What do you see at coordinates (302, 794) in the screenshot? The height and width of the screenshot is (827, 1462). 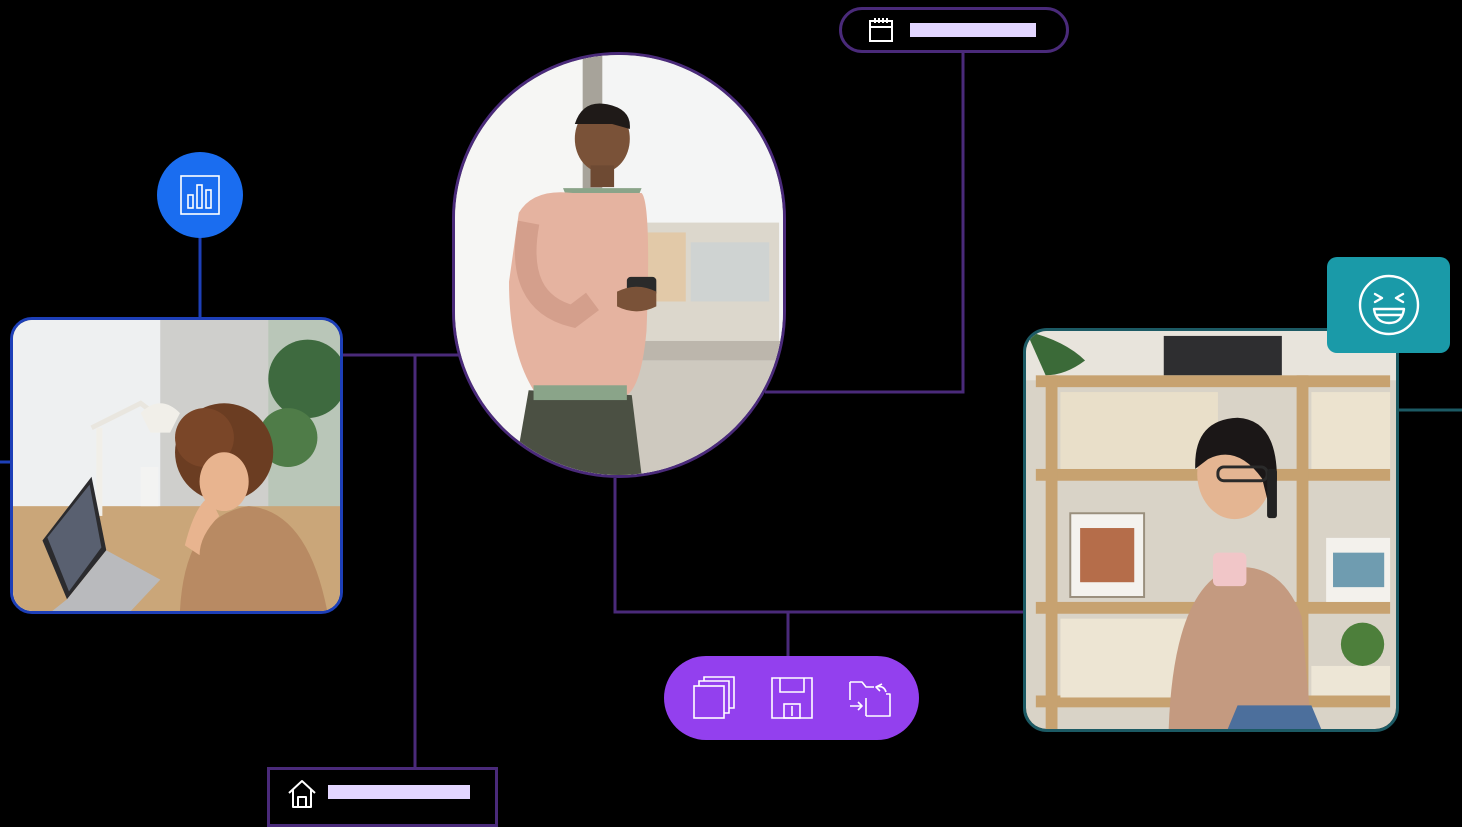 I see `home-icon` at bounding box center [302, 794].